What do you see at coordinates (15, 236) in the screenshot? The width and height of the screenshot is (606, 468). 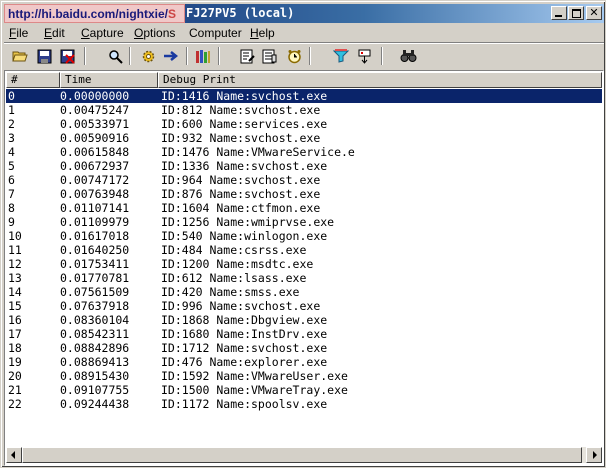 I see `row-number: 10` at bounding box center [15, 236].